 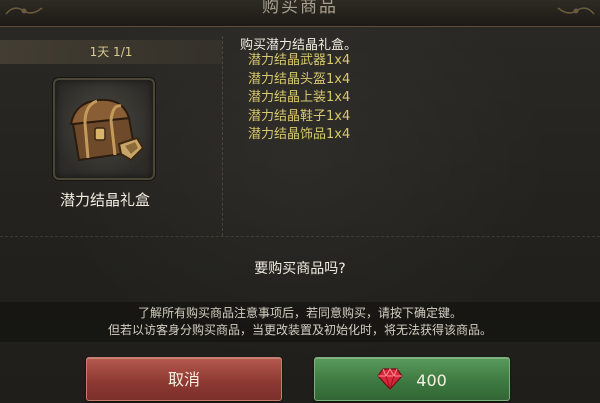 I want to click on price-label: 400, so click(x=431, y=380).